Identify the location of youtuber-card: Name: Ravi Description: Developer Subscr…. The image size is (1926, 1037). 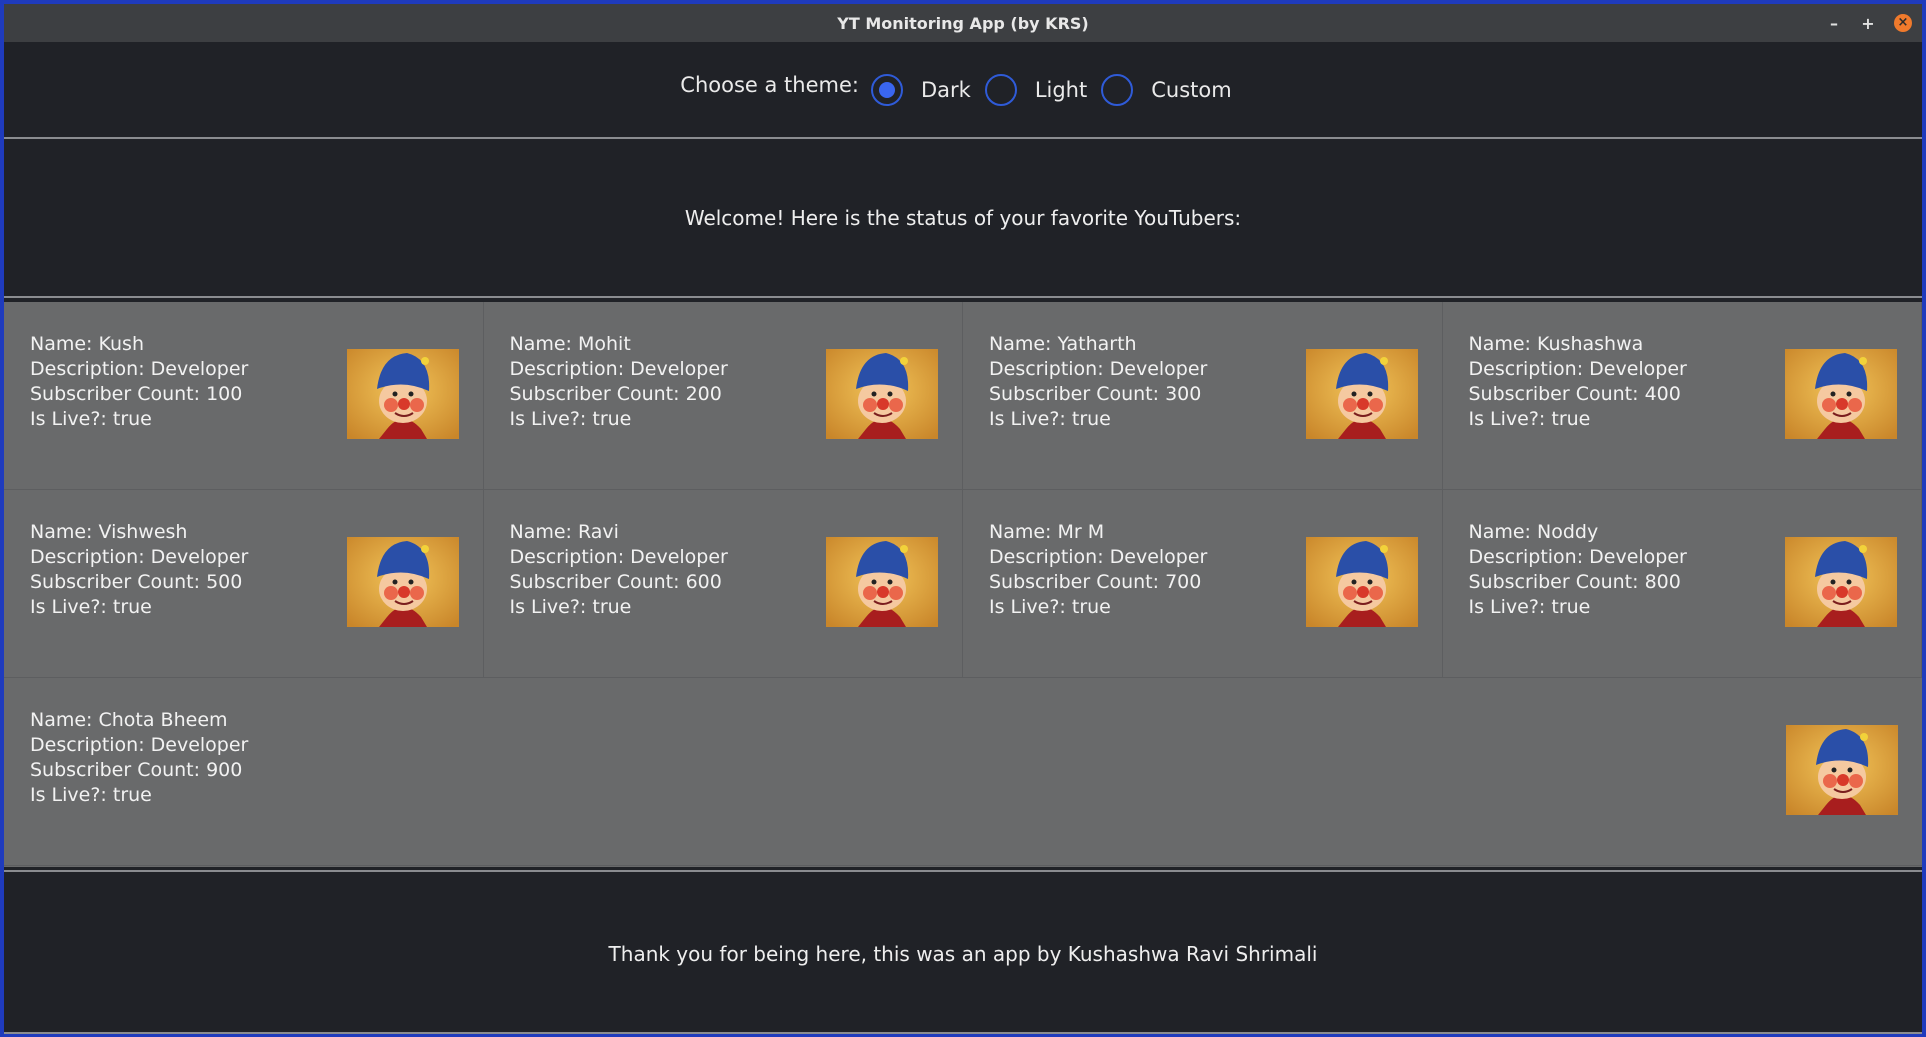
(723, 584).